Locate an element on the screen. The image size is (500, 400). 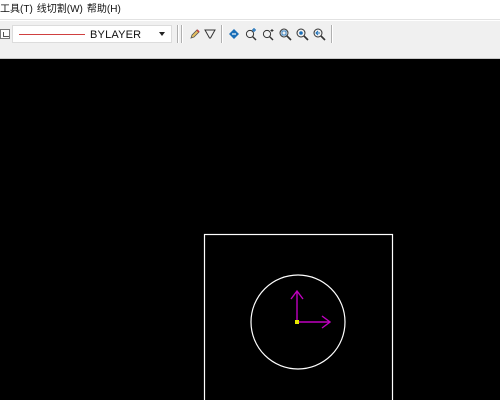
menu-wire-cut: 线切割(W) is located at coordinates (62, 10).